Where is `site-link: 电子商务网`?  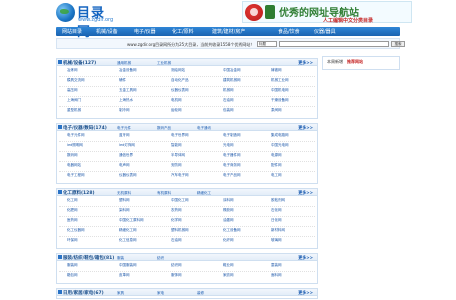
site-link: 电子商务网 is located at coordinates (232, 165).